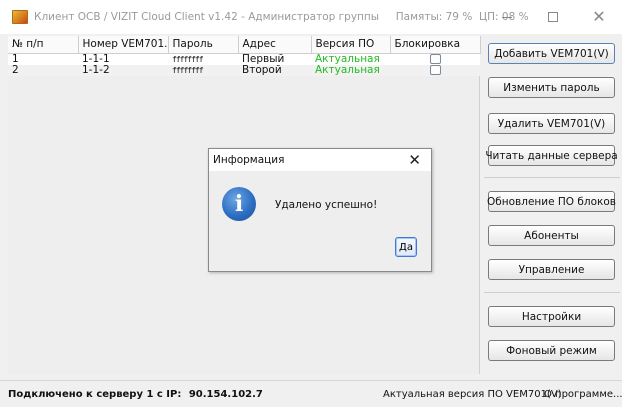  I want to click on subscribers-button: Абоненты, so click(551, 235).